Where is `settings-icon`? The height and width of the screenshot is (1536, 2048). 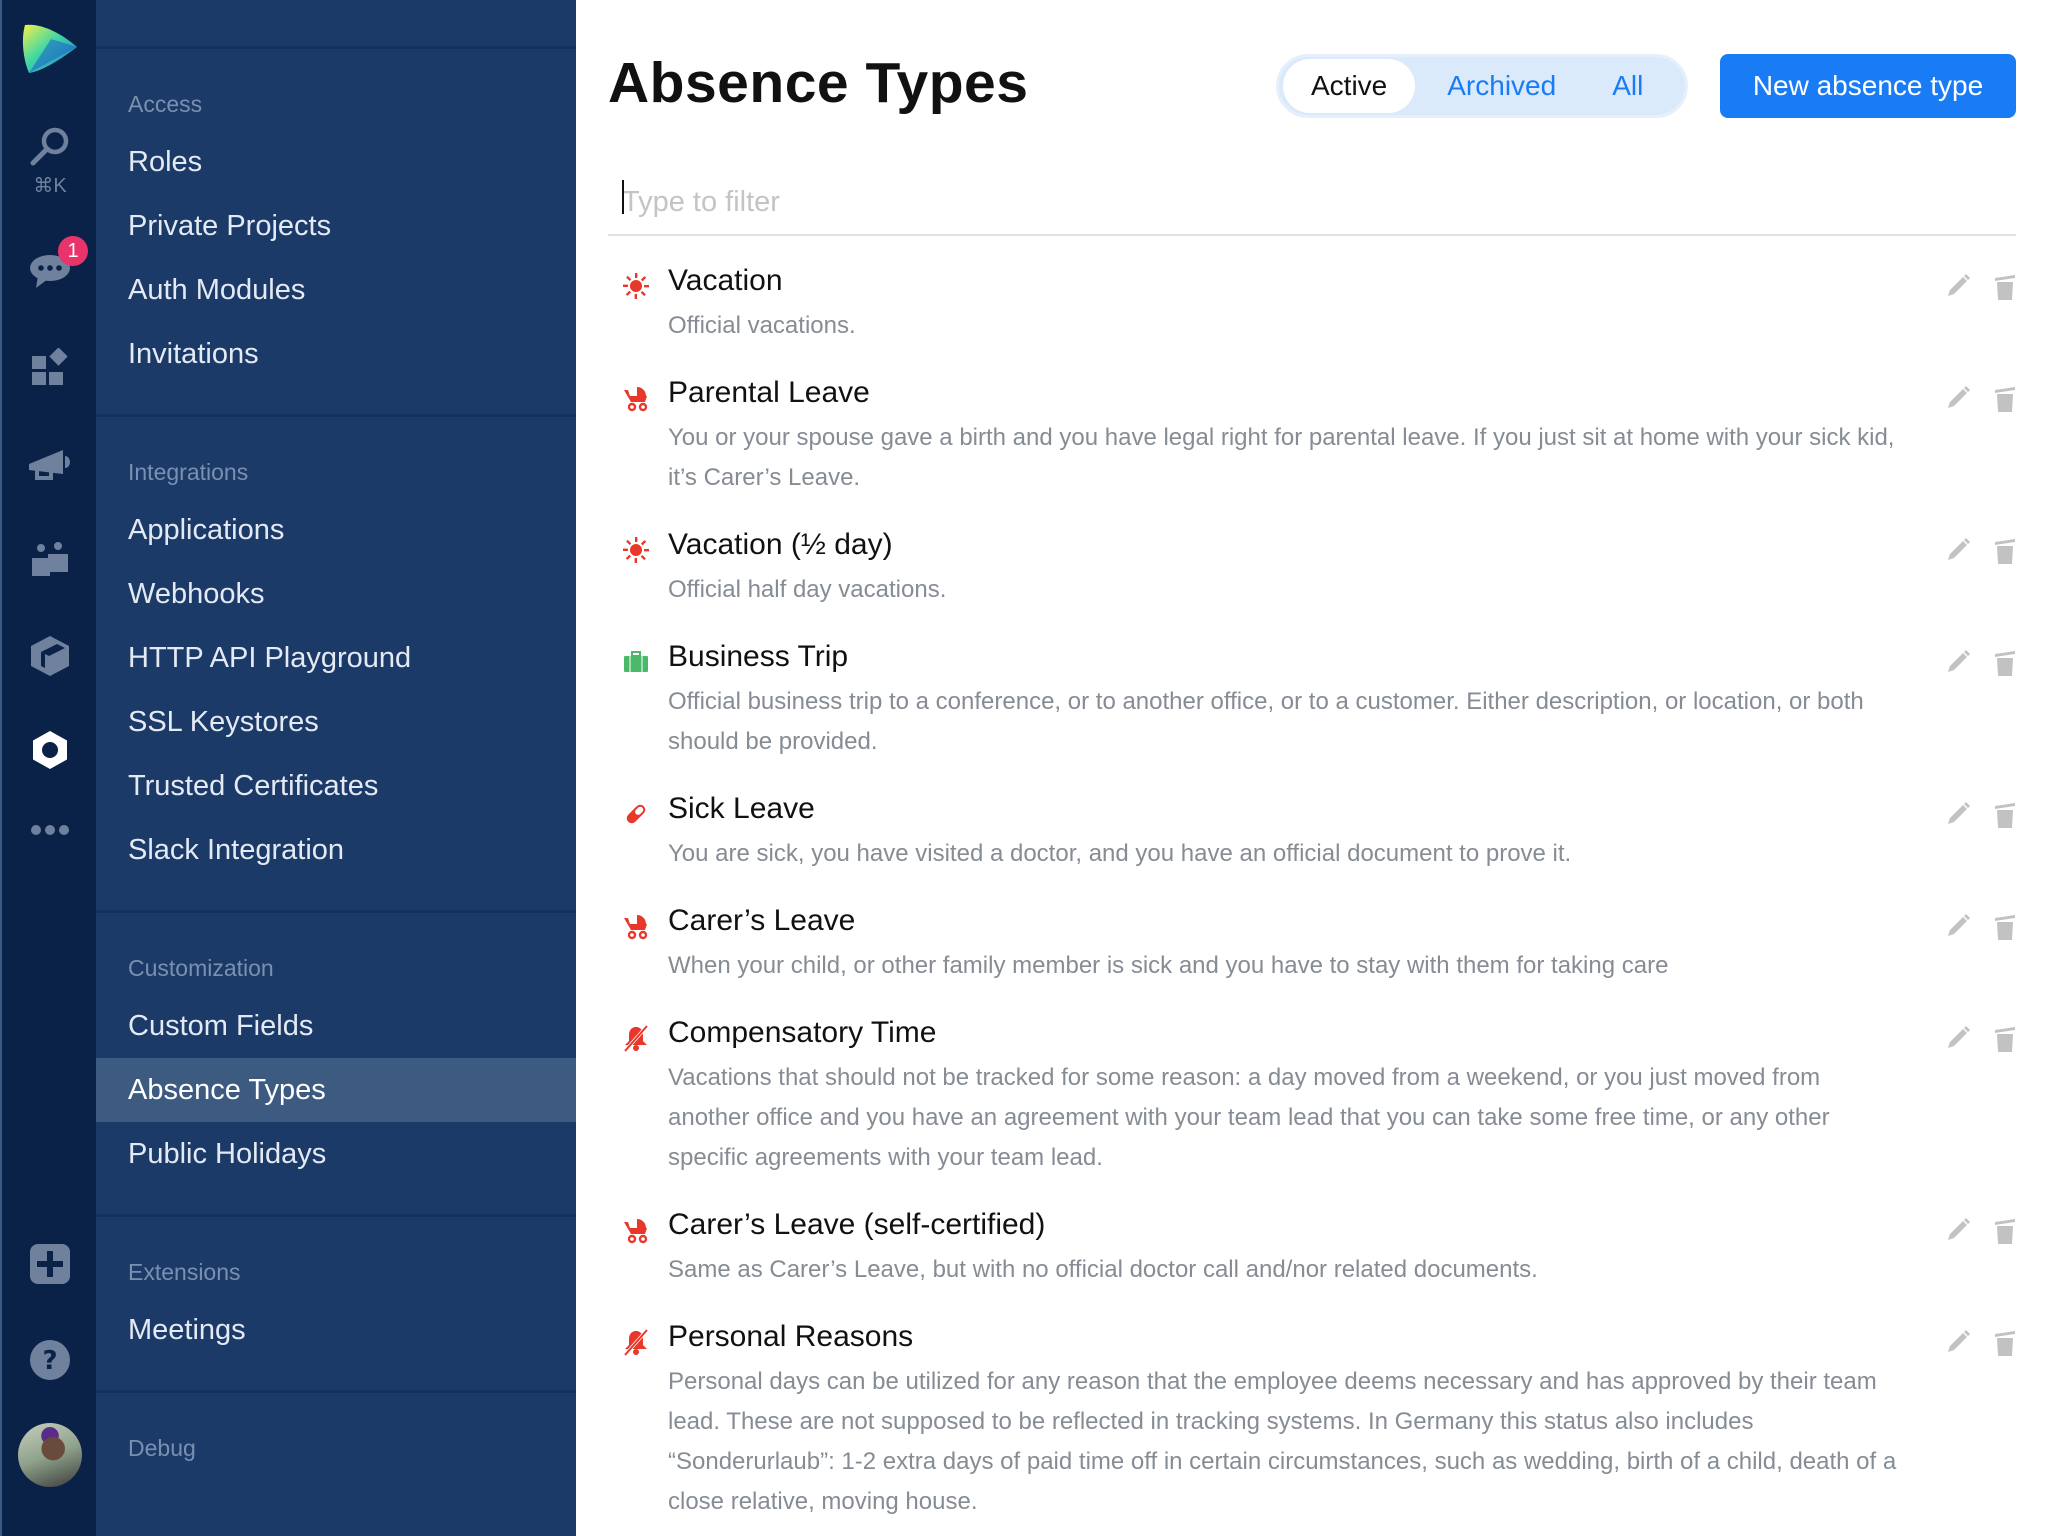 settings-icon is located at coordinates (50, 750).